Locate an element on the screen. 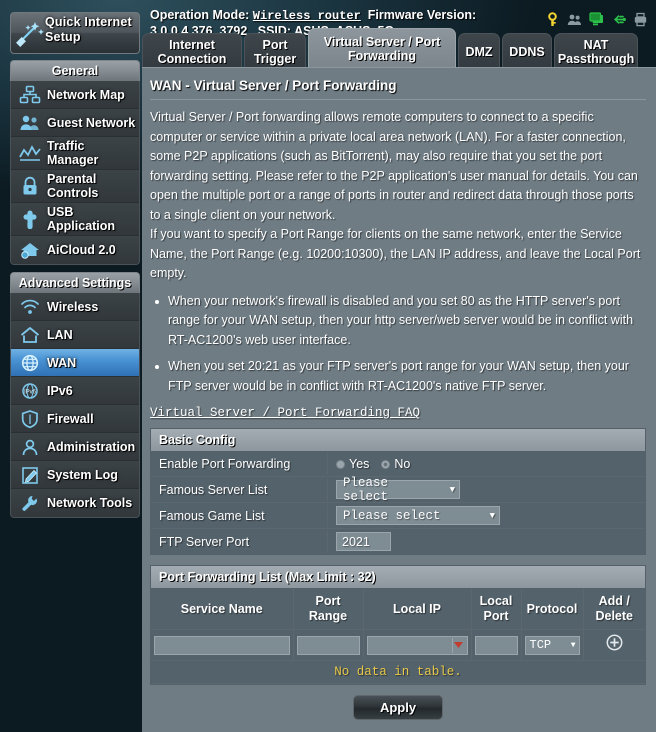 The image size is (656, 732). sidebar-item-ipv6: IPv6 IPv6 is located at coordinates (75, 391).